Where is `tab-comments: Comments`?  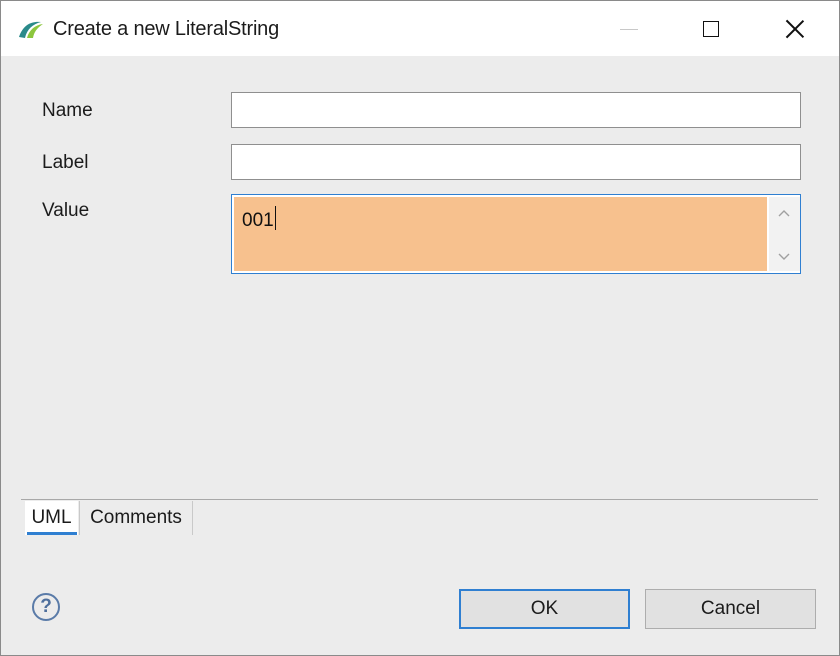
tab-comments: Comments is located at coordinates (136, 518).